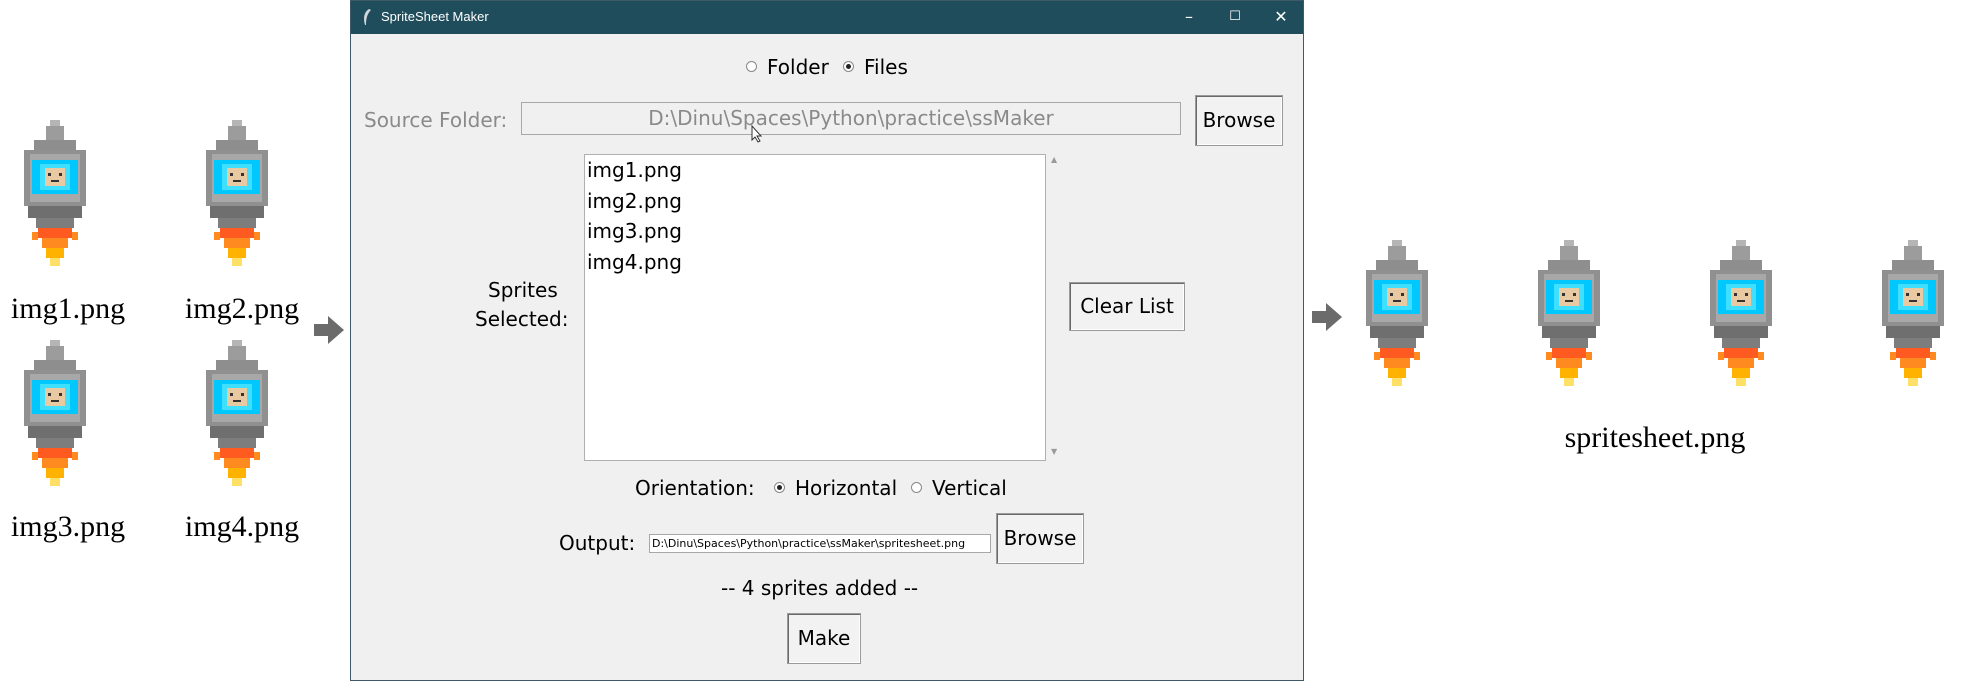  Describe the element at coordinates (68, 526) in the screenshot. I see `sprite-caption: img3.png` at that location.